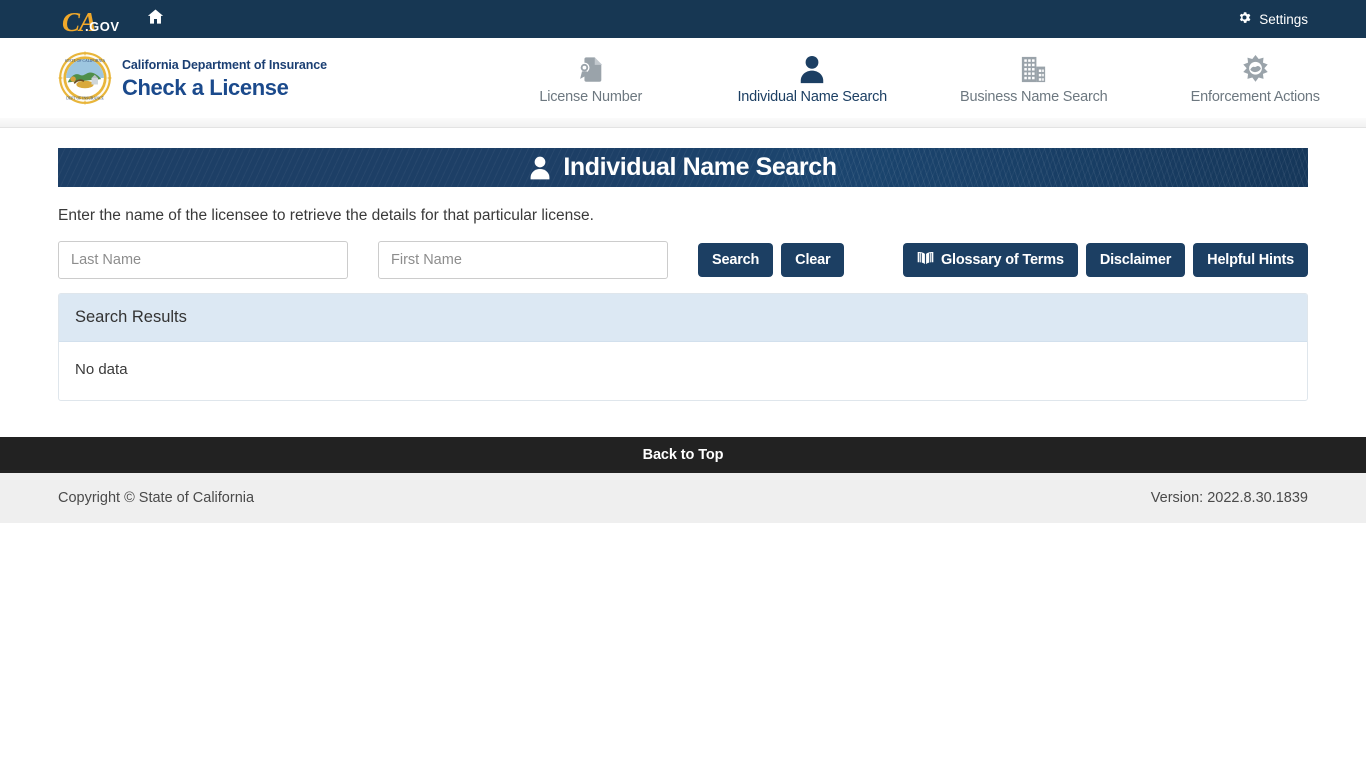 Image resolution: width=1366 pixels, height=768 pixels. What do you see at coordinates (85, 99) in the screenshot?
I see `svg-text: DEPT OF INSURANCE` at bounding box center [85, 99].